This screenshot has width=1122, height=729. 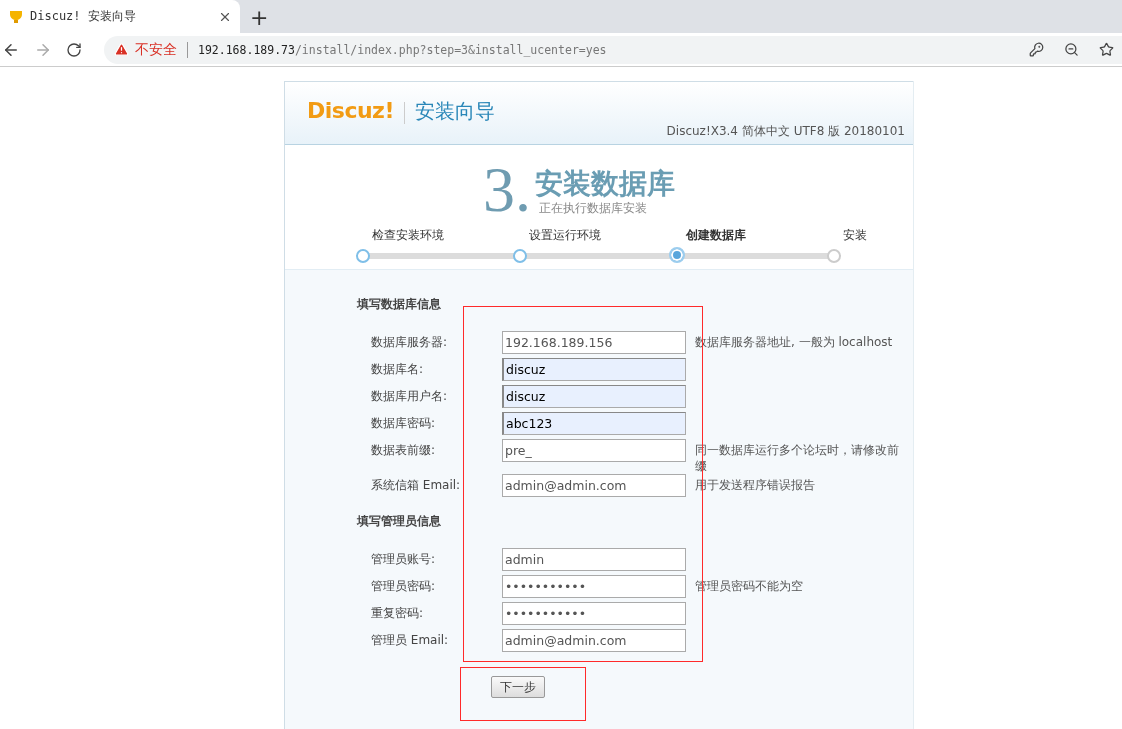 What do you see at coordinates (1106, 49) in the screenshot?
I see `star-icon` at bounding box center [1106, 49].